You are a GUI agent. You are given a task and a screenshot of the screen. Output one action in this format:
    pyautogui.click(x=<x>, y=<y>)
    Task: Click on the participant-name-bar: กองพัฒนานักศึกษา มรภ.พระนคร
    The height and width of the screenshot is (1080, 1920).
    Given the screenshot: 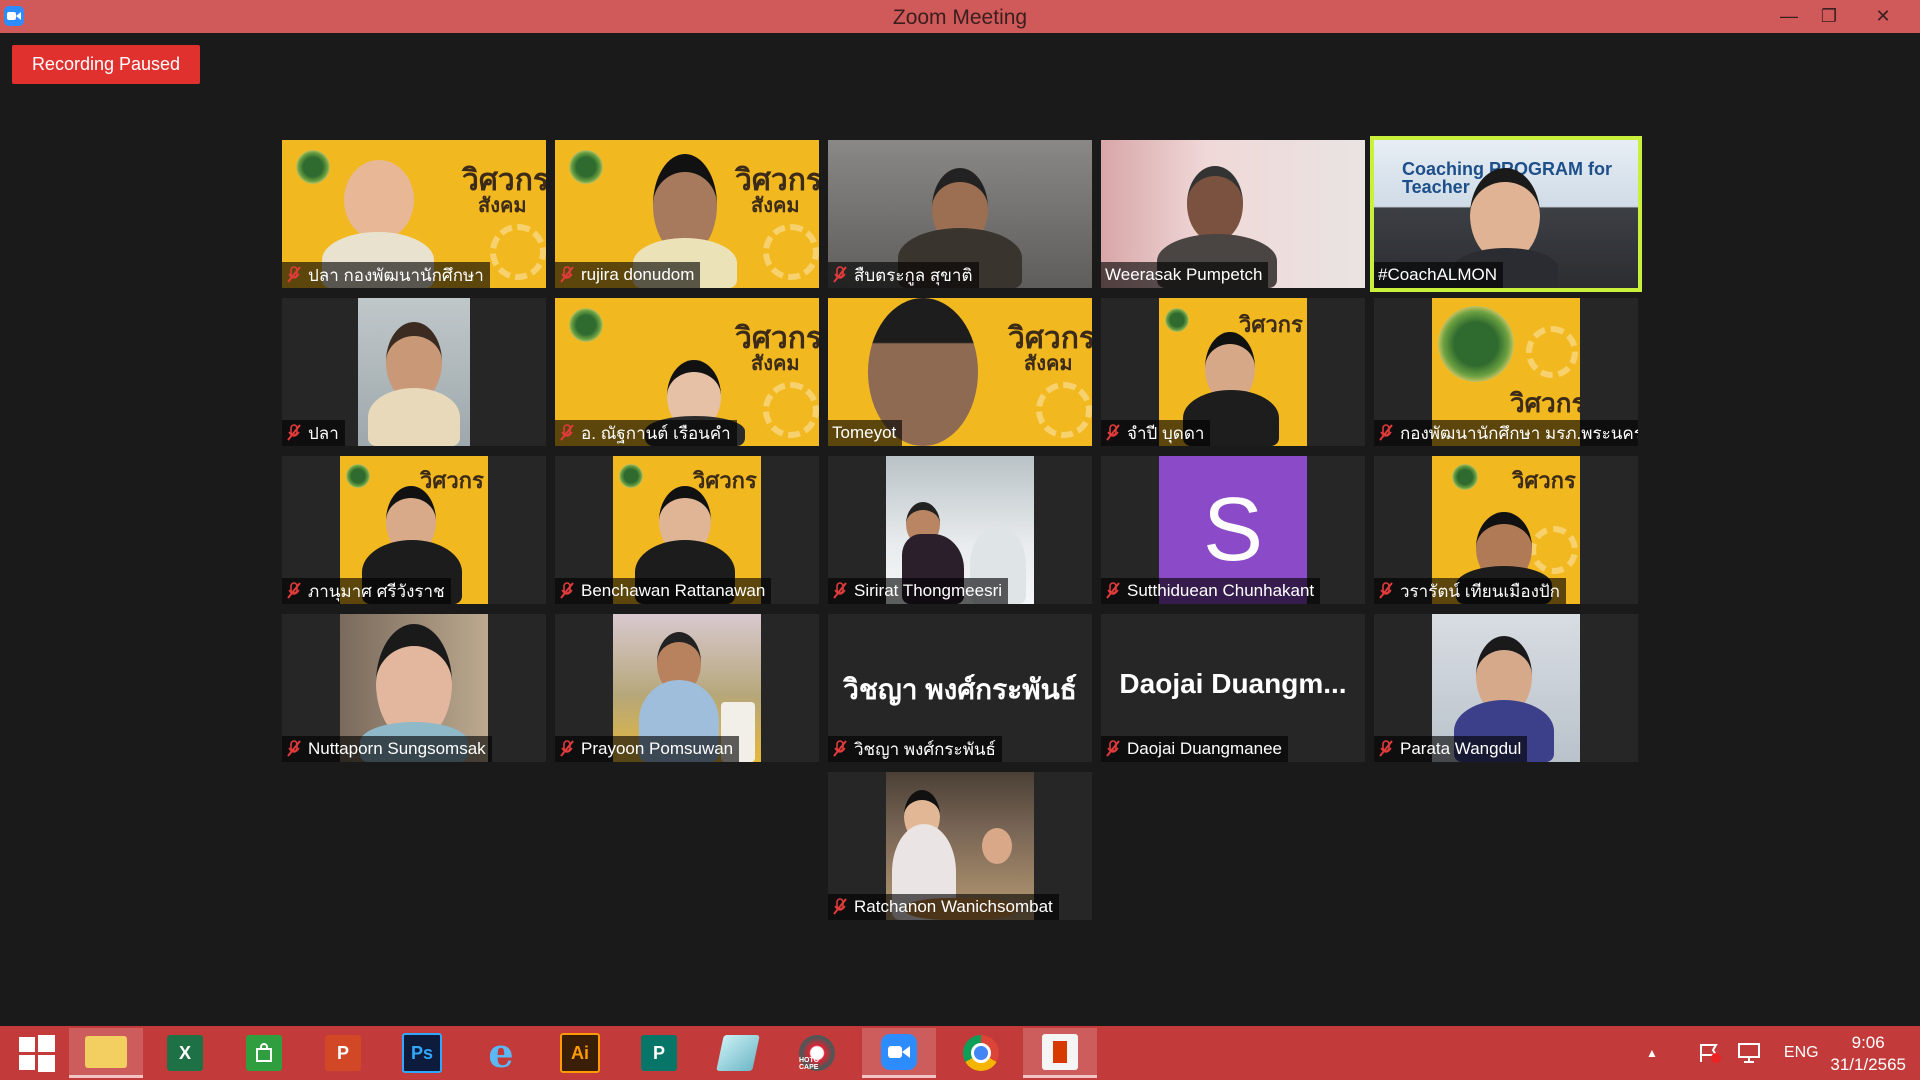 What is the action you would take?
    pyautogui.click(x=1506, y=433)
    